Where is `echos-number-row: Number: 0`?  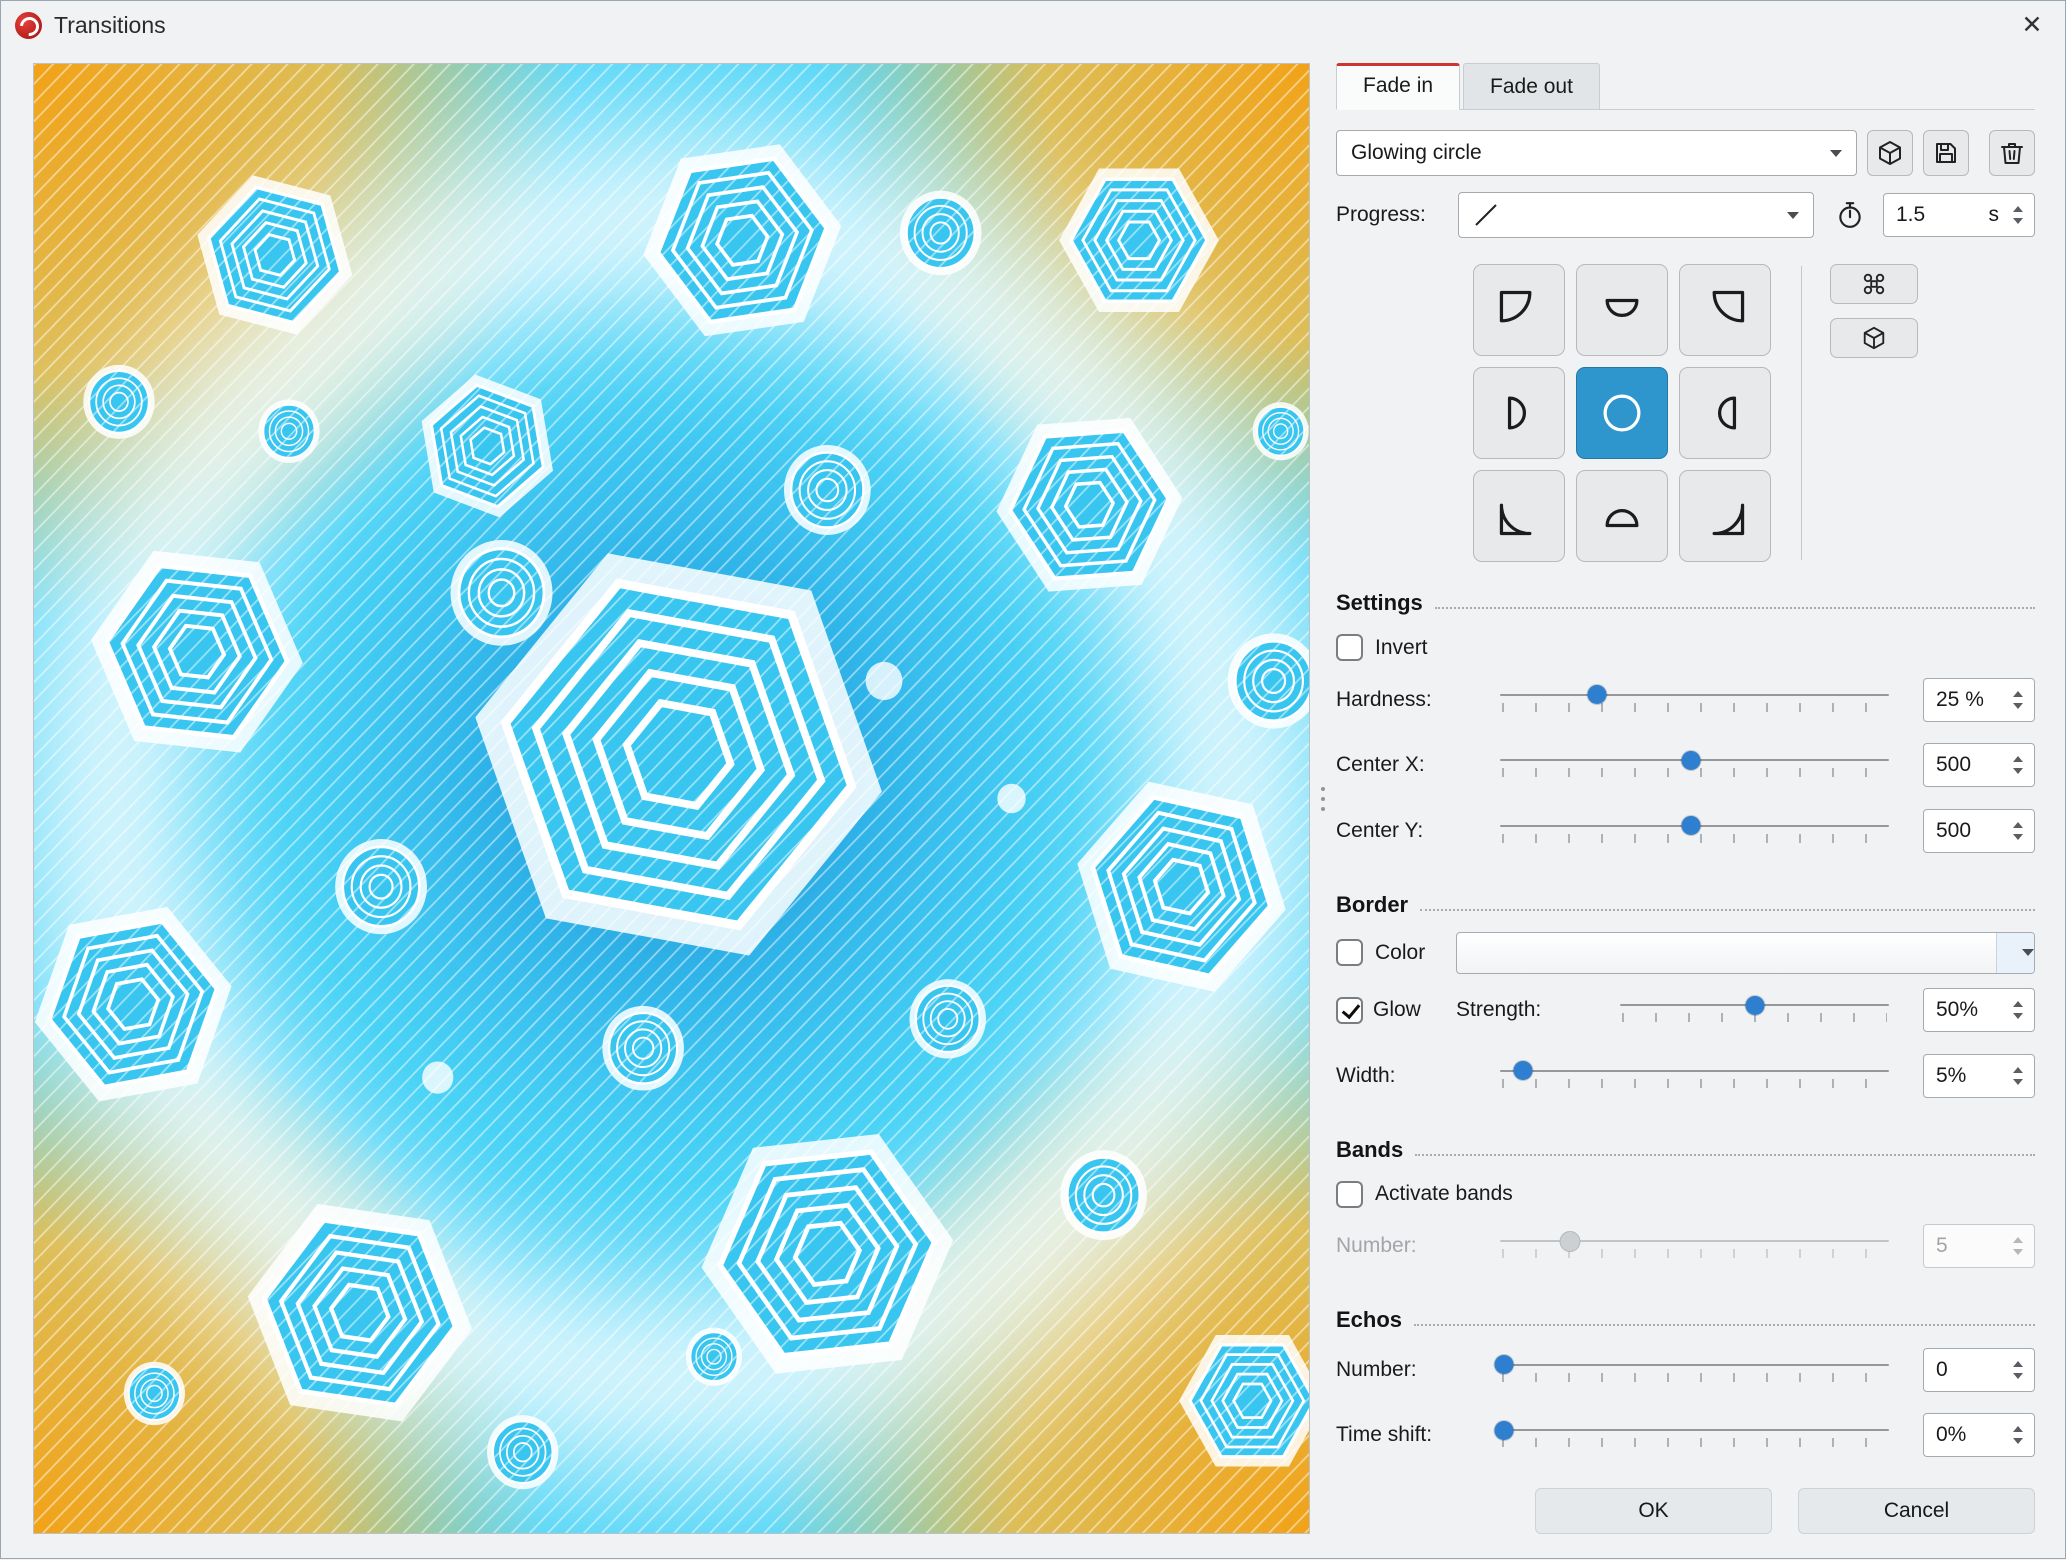 echos-number-row: Number: 0 is located at coordinates (1685, 1370).